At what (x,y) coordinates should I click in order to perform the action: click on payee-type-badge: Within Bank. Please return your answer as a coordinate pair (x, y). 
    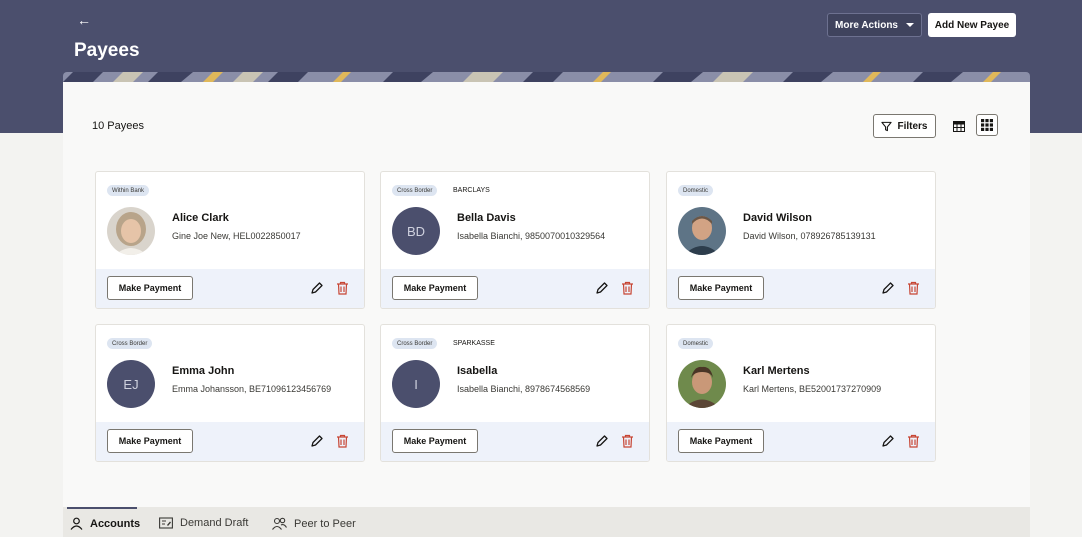
    Looking at the image, I should click on (128, 190).